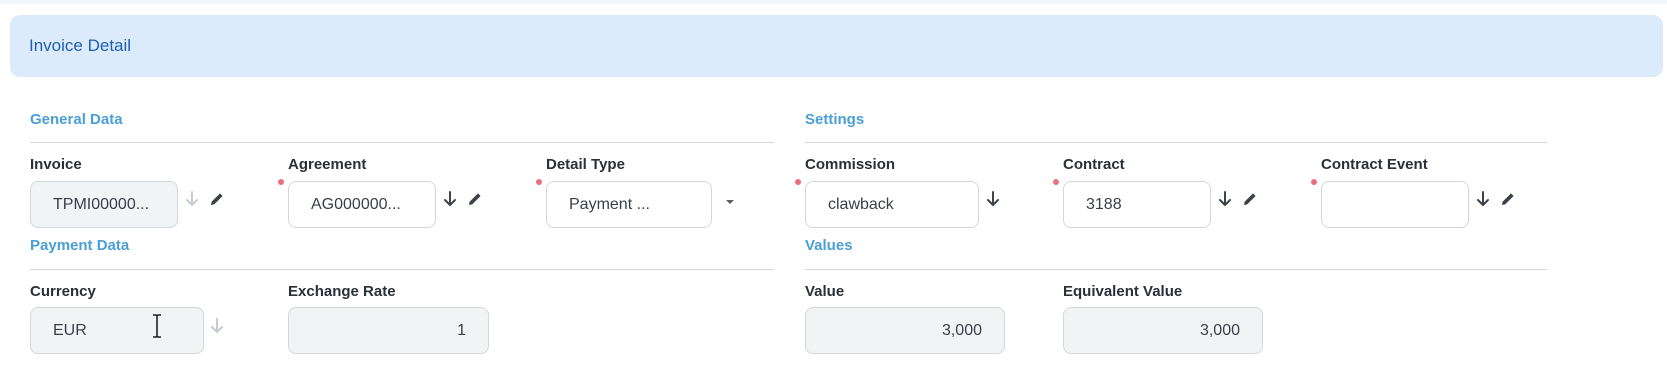 The width and height of the screenshot is (1667, 392). Describe the element at coordinates (825, 291) in the screenshot. I see `value-label: Value` at that location.